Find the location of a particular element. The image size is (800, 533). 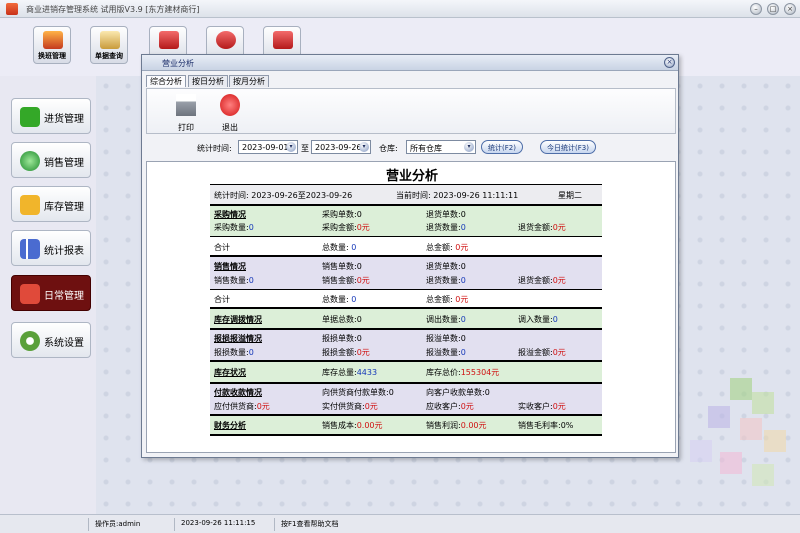

sidebar-item-purchase: 进货管理 is located at coordinates (51, 116).